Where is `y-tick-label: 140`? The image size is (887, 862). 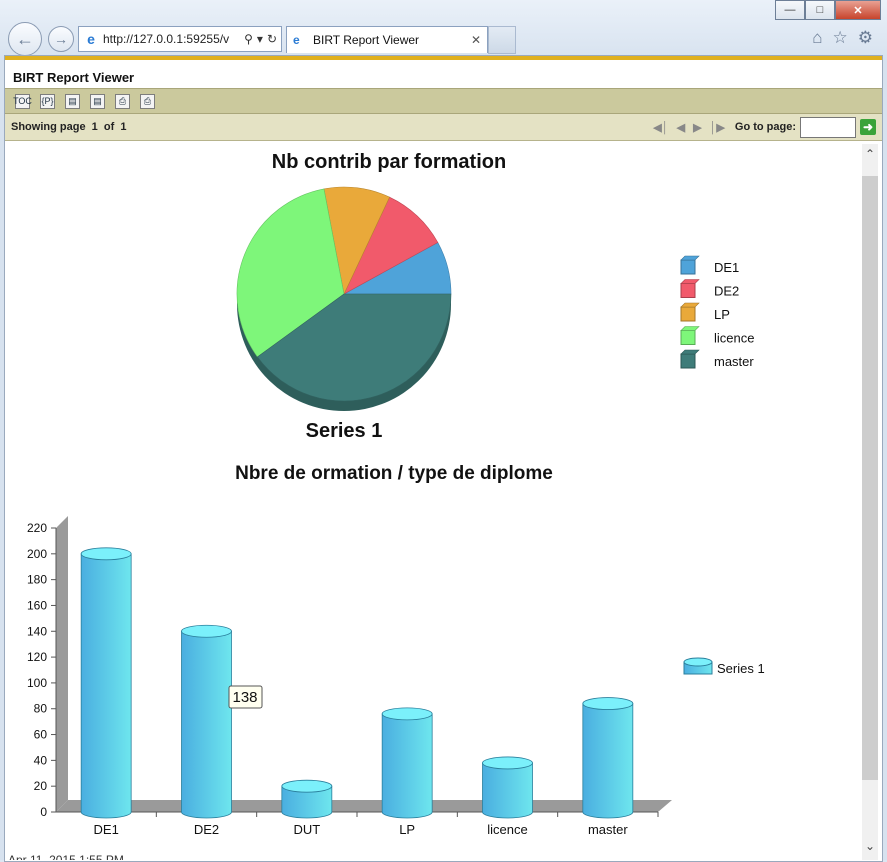 y-tick-label: 140 is located at coordinates (37, 631).